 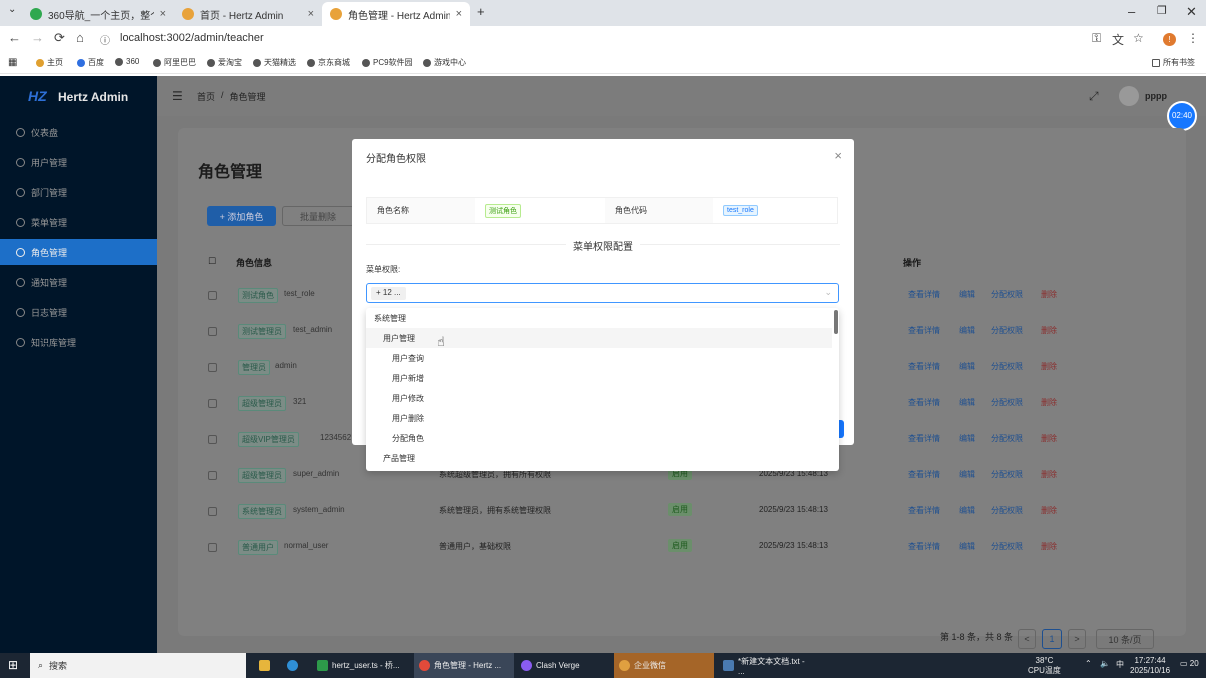 I want to click on bookmark-item: 阿里巴巴, so click(x=174, y=62).